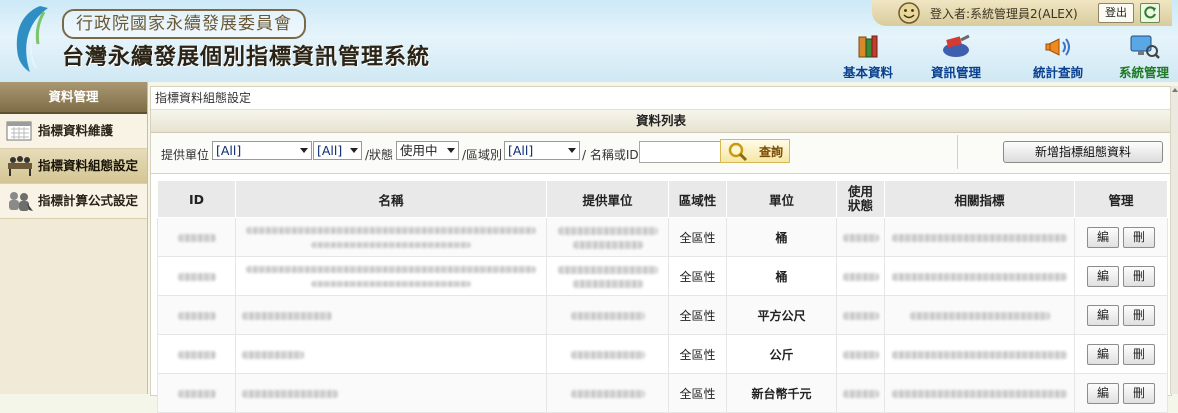  Describe the element at coordinates (781, 393) in the screenshot. I see `unit-cell: 新台幣千元` at that location.